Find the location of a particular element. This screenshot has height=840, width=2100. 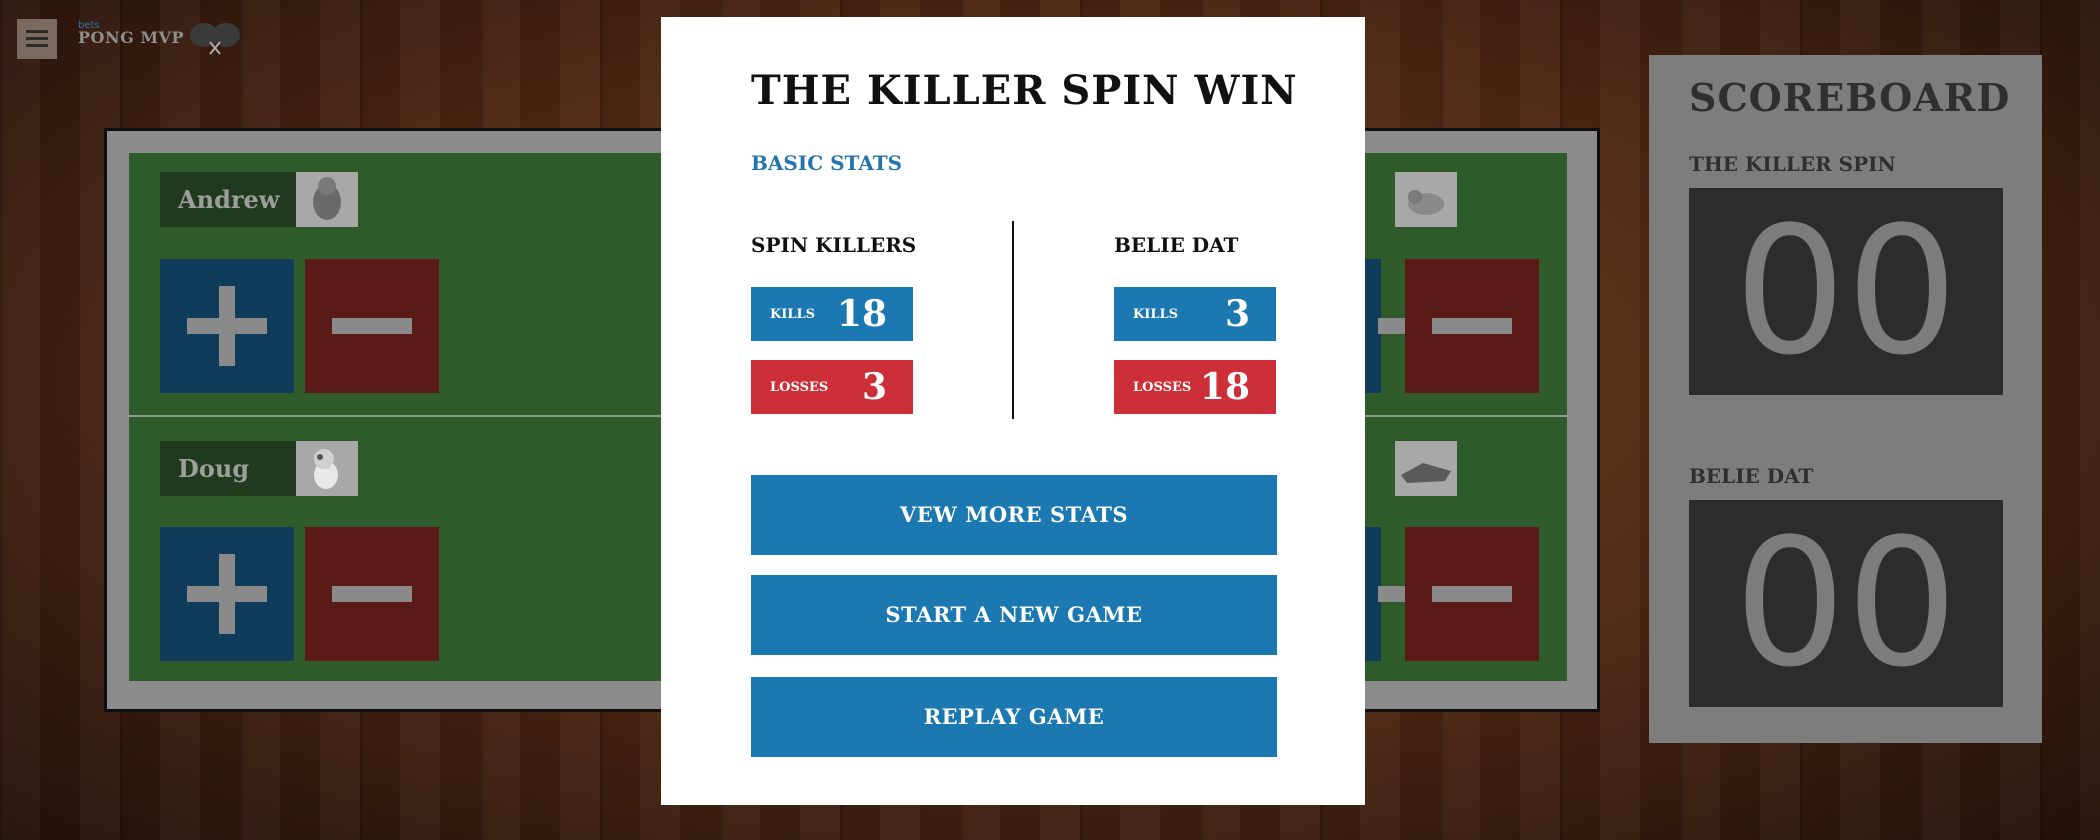

kills-value: 18 is located at coordinates (861, 314).